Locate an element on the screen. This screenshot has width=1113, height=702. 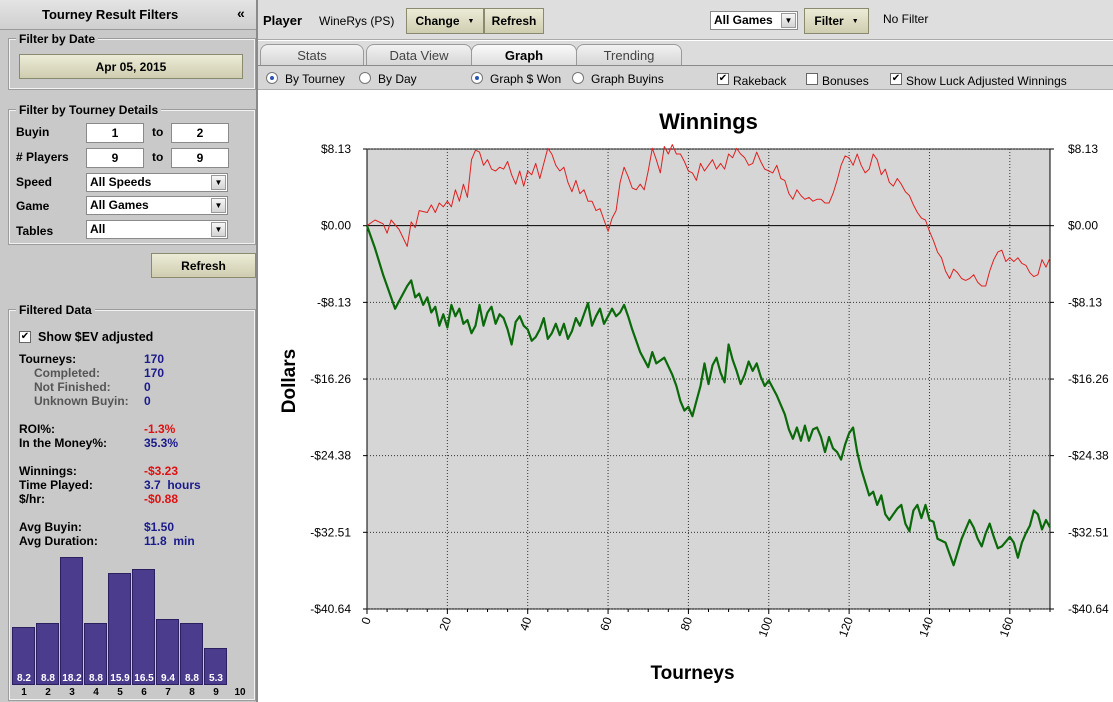
refresh-filters-button: Refresh is located at coordinates (203, 265).